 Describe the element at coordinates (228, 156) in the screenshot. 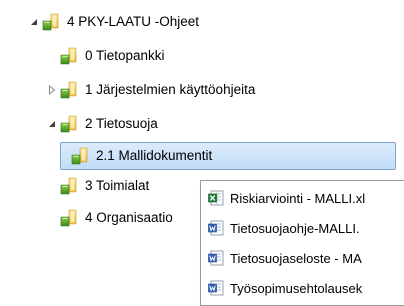

I see `tree-item-2-1-mallidokumentit: 2.1 Mallidokumentit` at that location.